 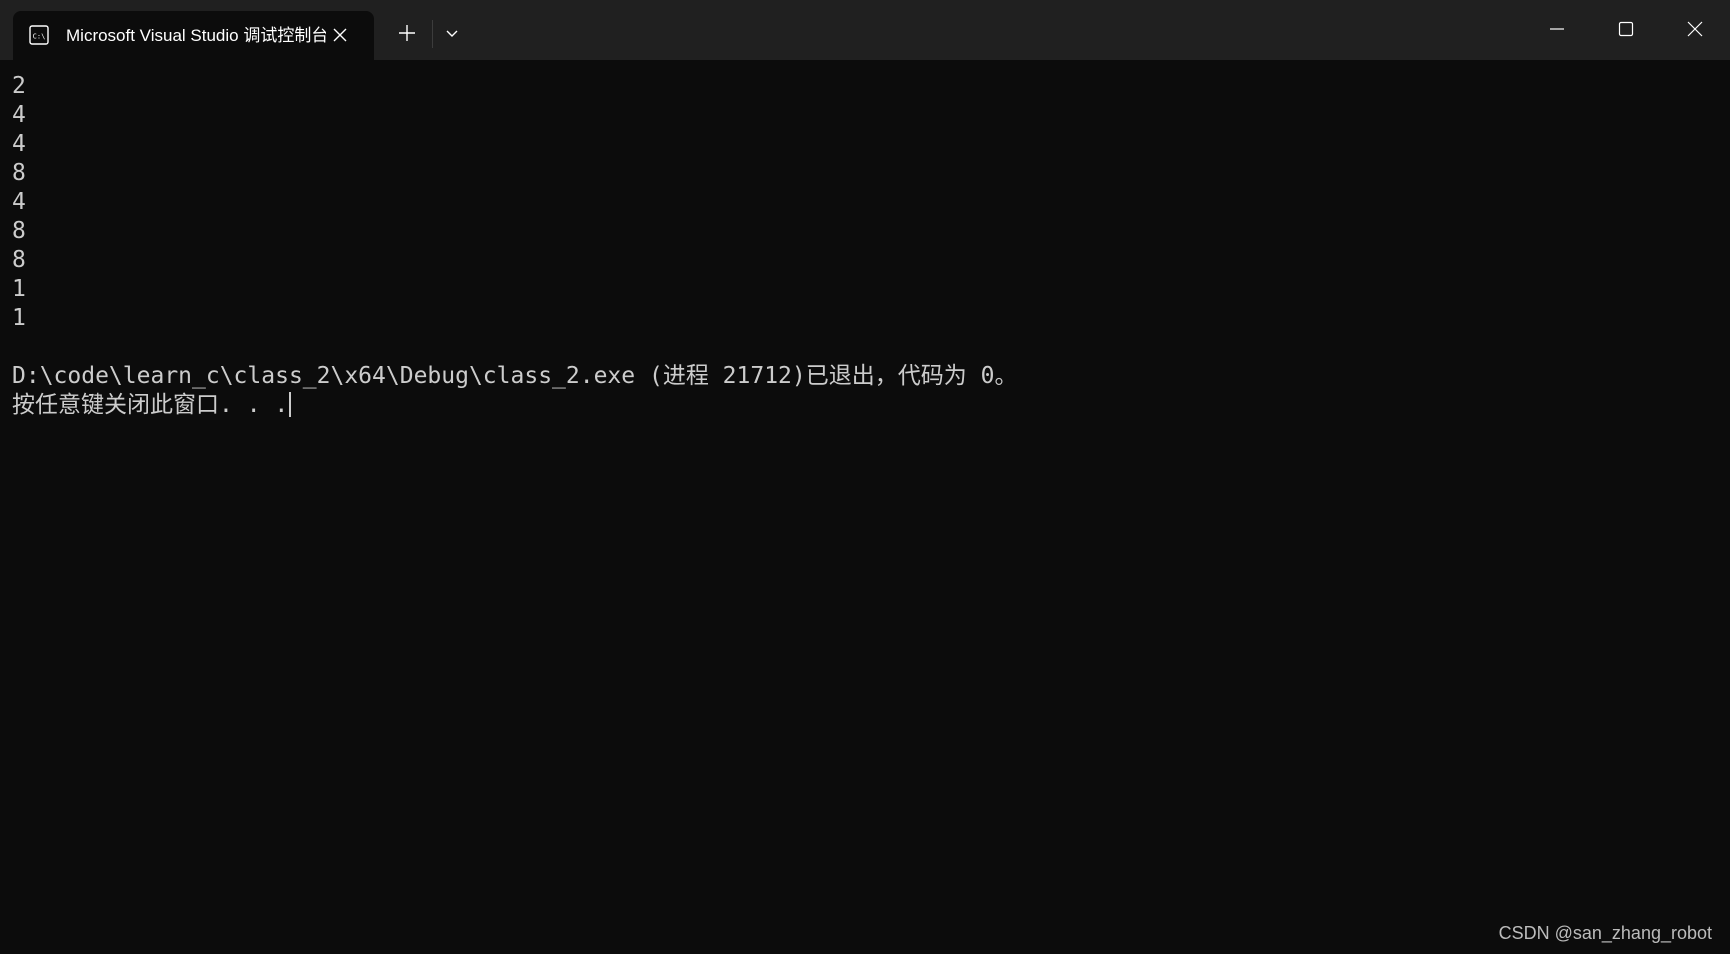 What do you see at coordinates (862, 405) in the screenshot?
I see `console-line-prompt: 按任意键关闭此窗口. . .` at bounding box center [862, 405].